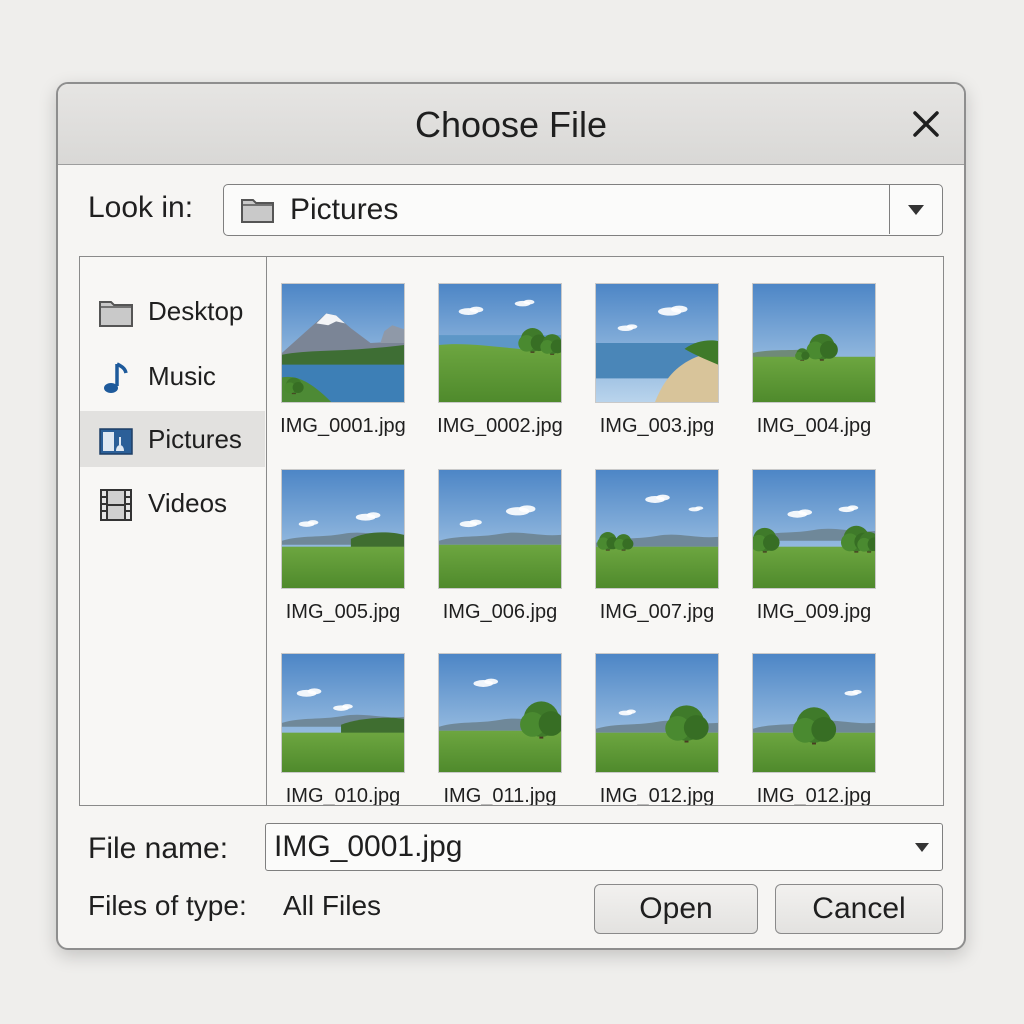 The width and height of the screenshot is (1024, 1024). I want to click on file-item: IMG_004.jpg, so click(814, 361).